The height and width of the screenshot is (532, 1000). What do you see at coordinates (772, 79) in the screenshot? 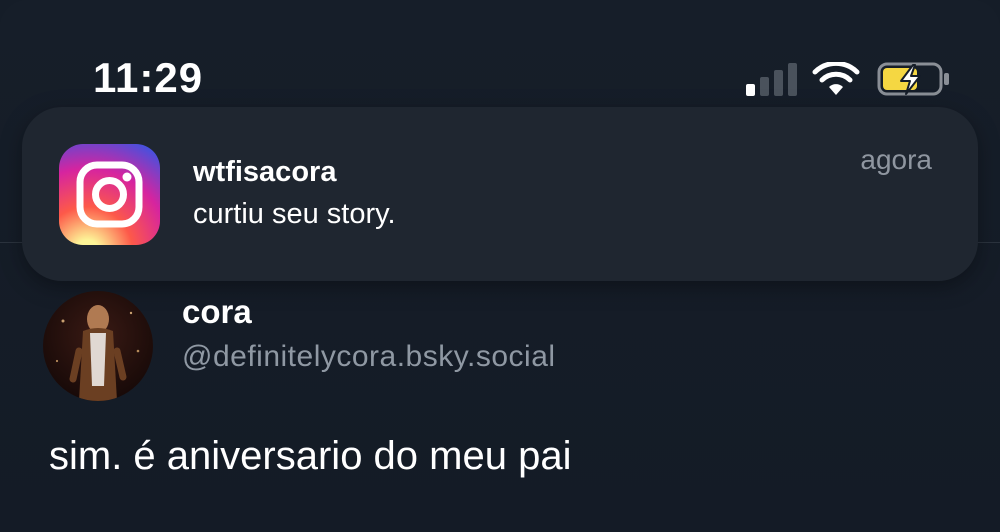
I see `cellular-signal-icon` at bounding box center [772, 79].